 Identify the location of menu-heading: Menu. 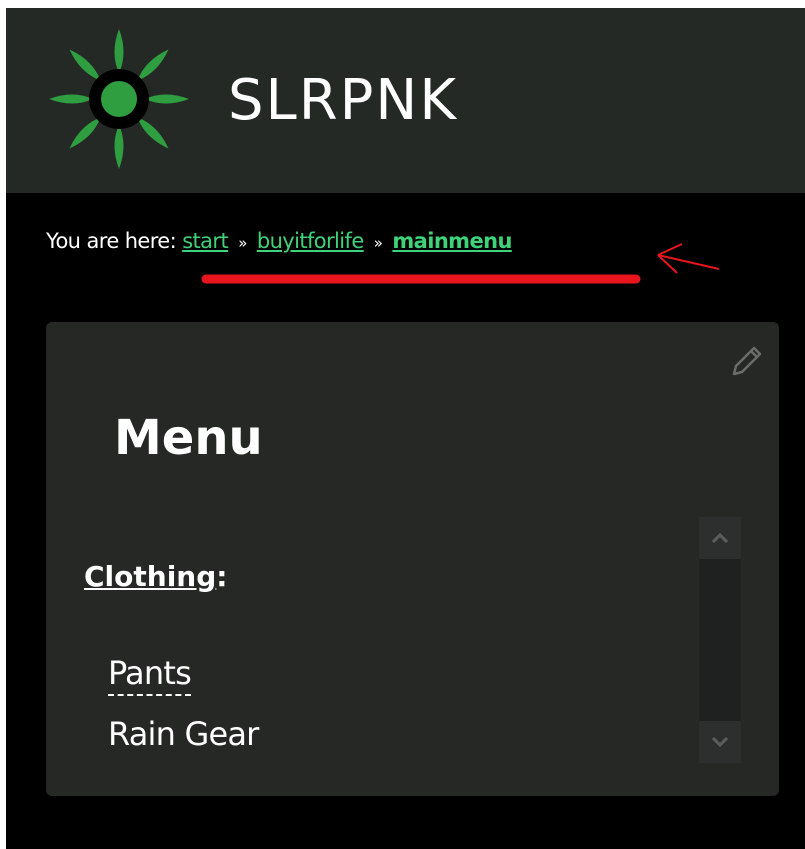
(188, 438).